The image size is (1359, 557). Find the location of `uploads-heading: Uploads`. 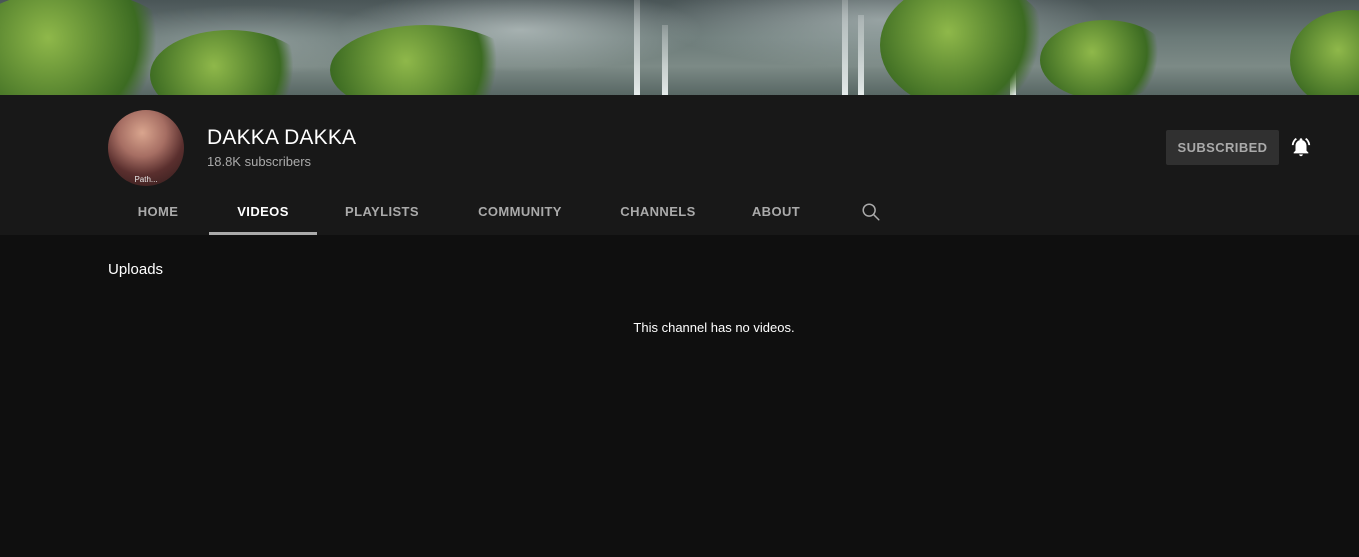

uploads-heading: Uploads is located at coordinates (136, 269).